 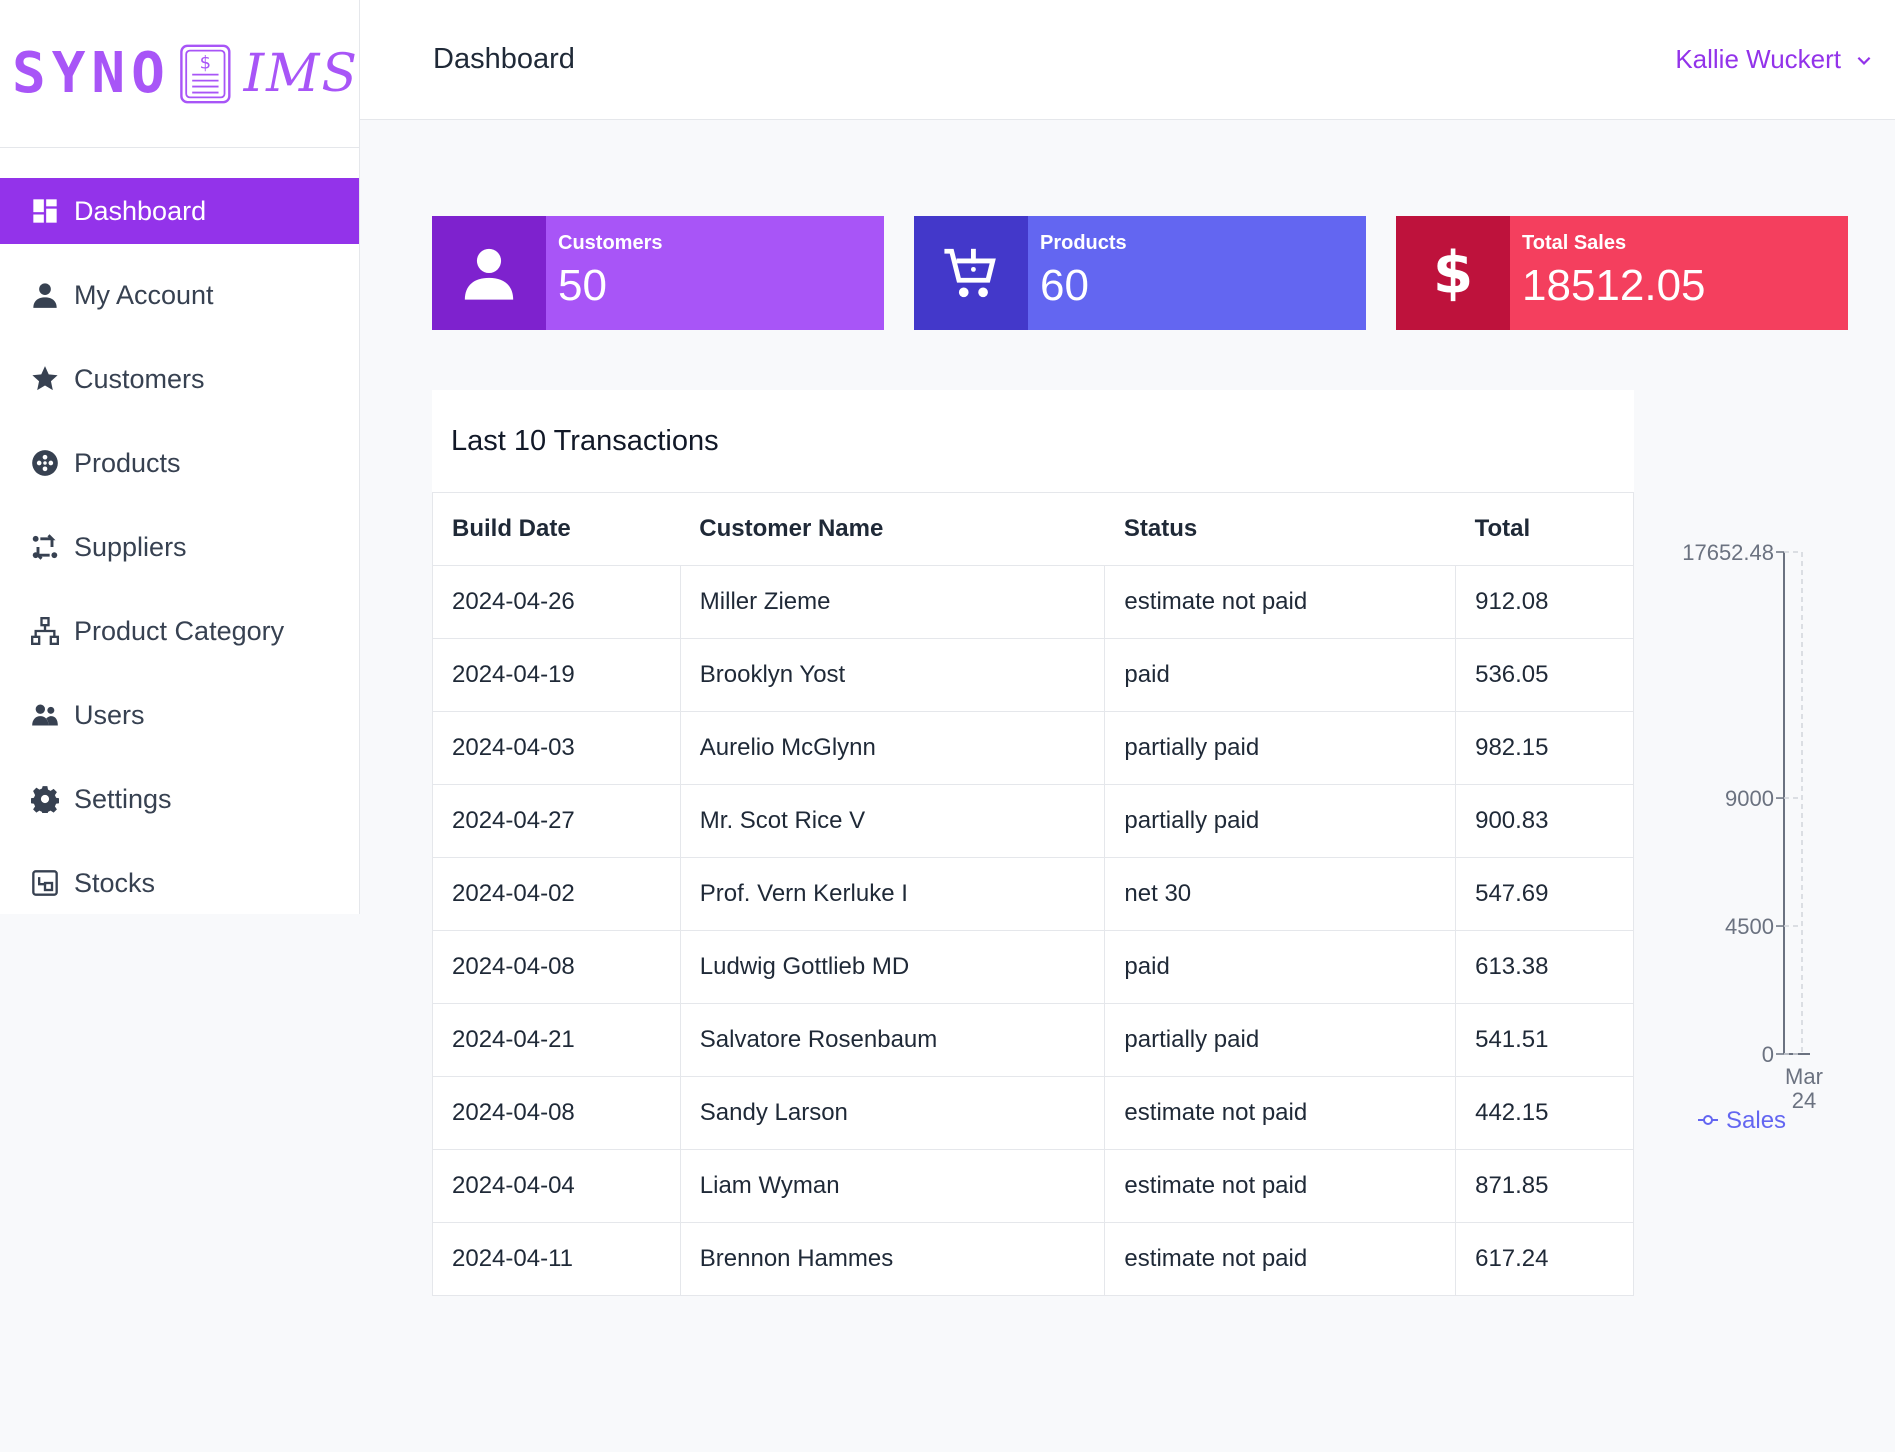 What do you see at coordinates (1544, 529) in the screenshot?
I see `column-header: Total` at bounding box center [1544, 529].